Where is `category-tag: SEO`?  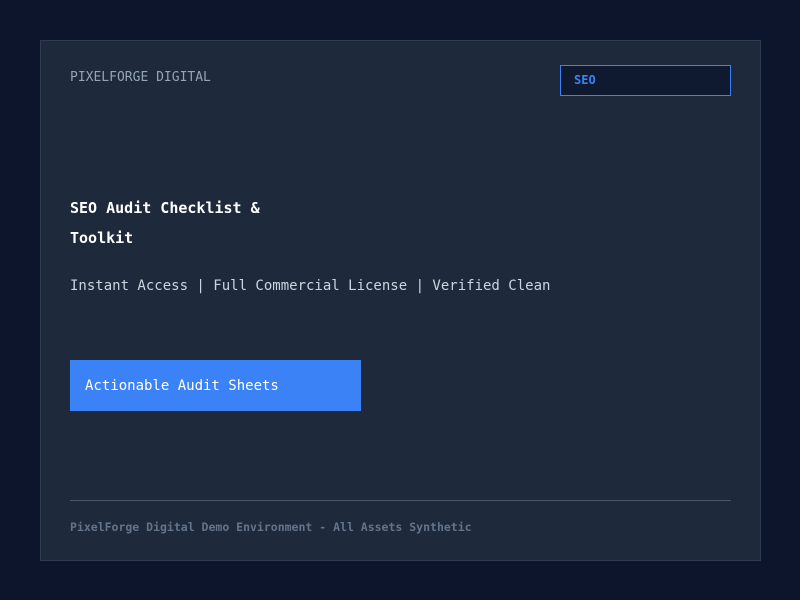
category-tag: SEO is located at coordinates (645, 80).